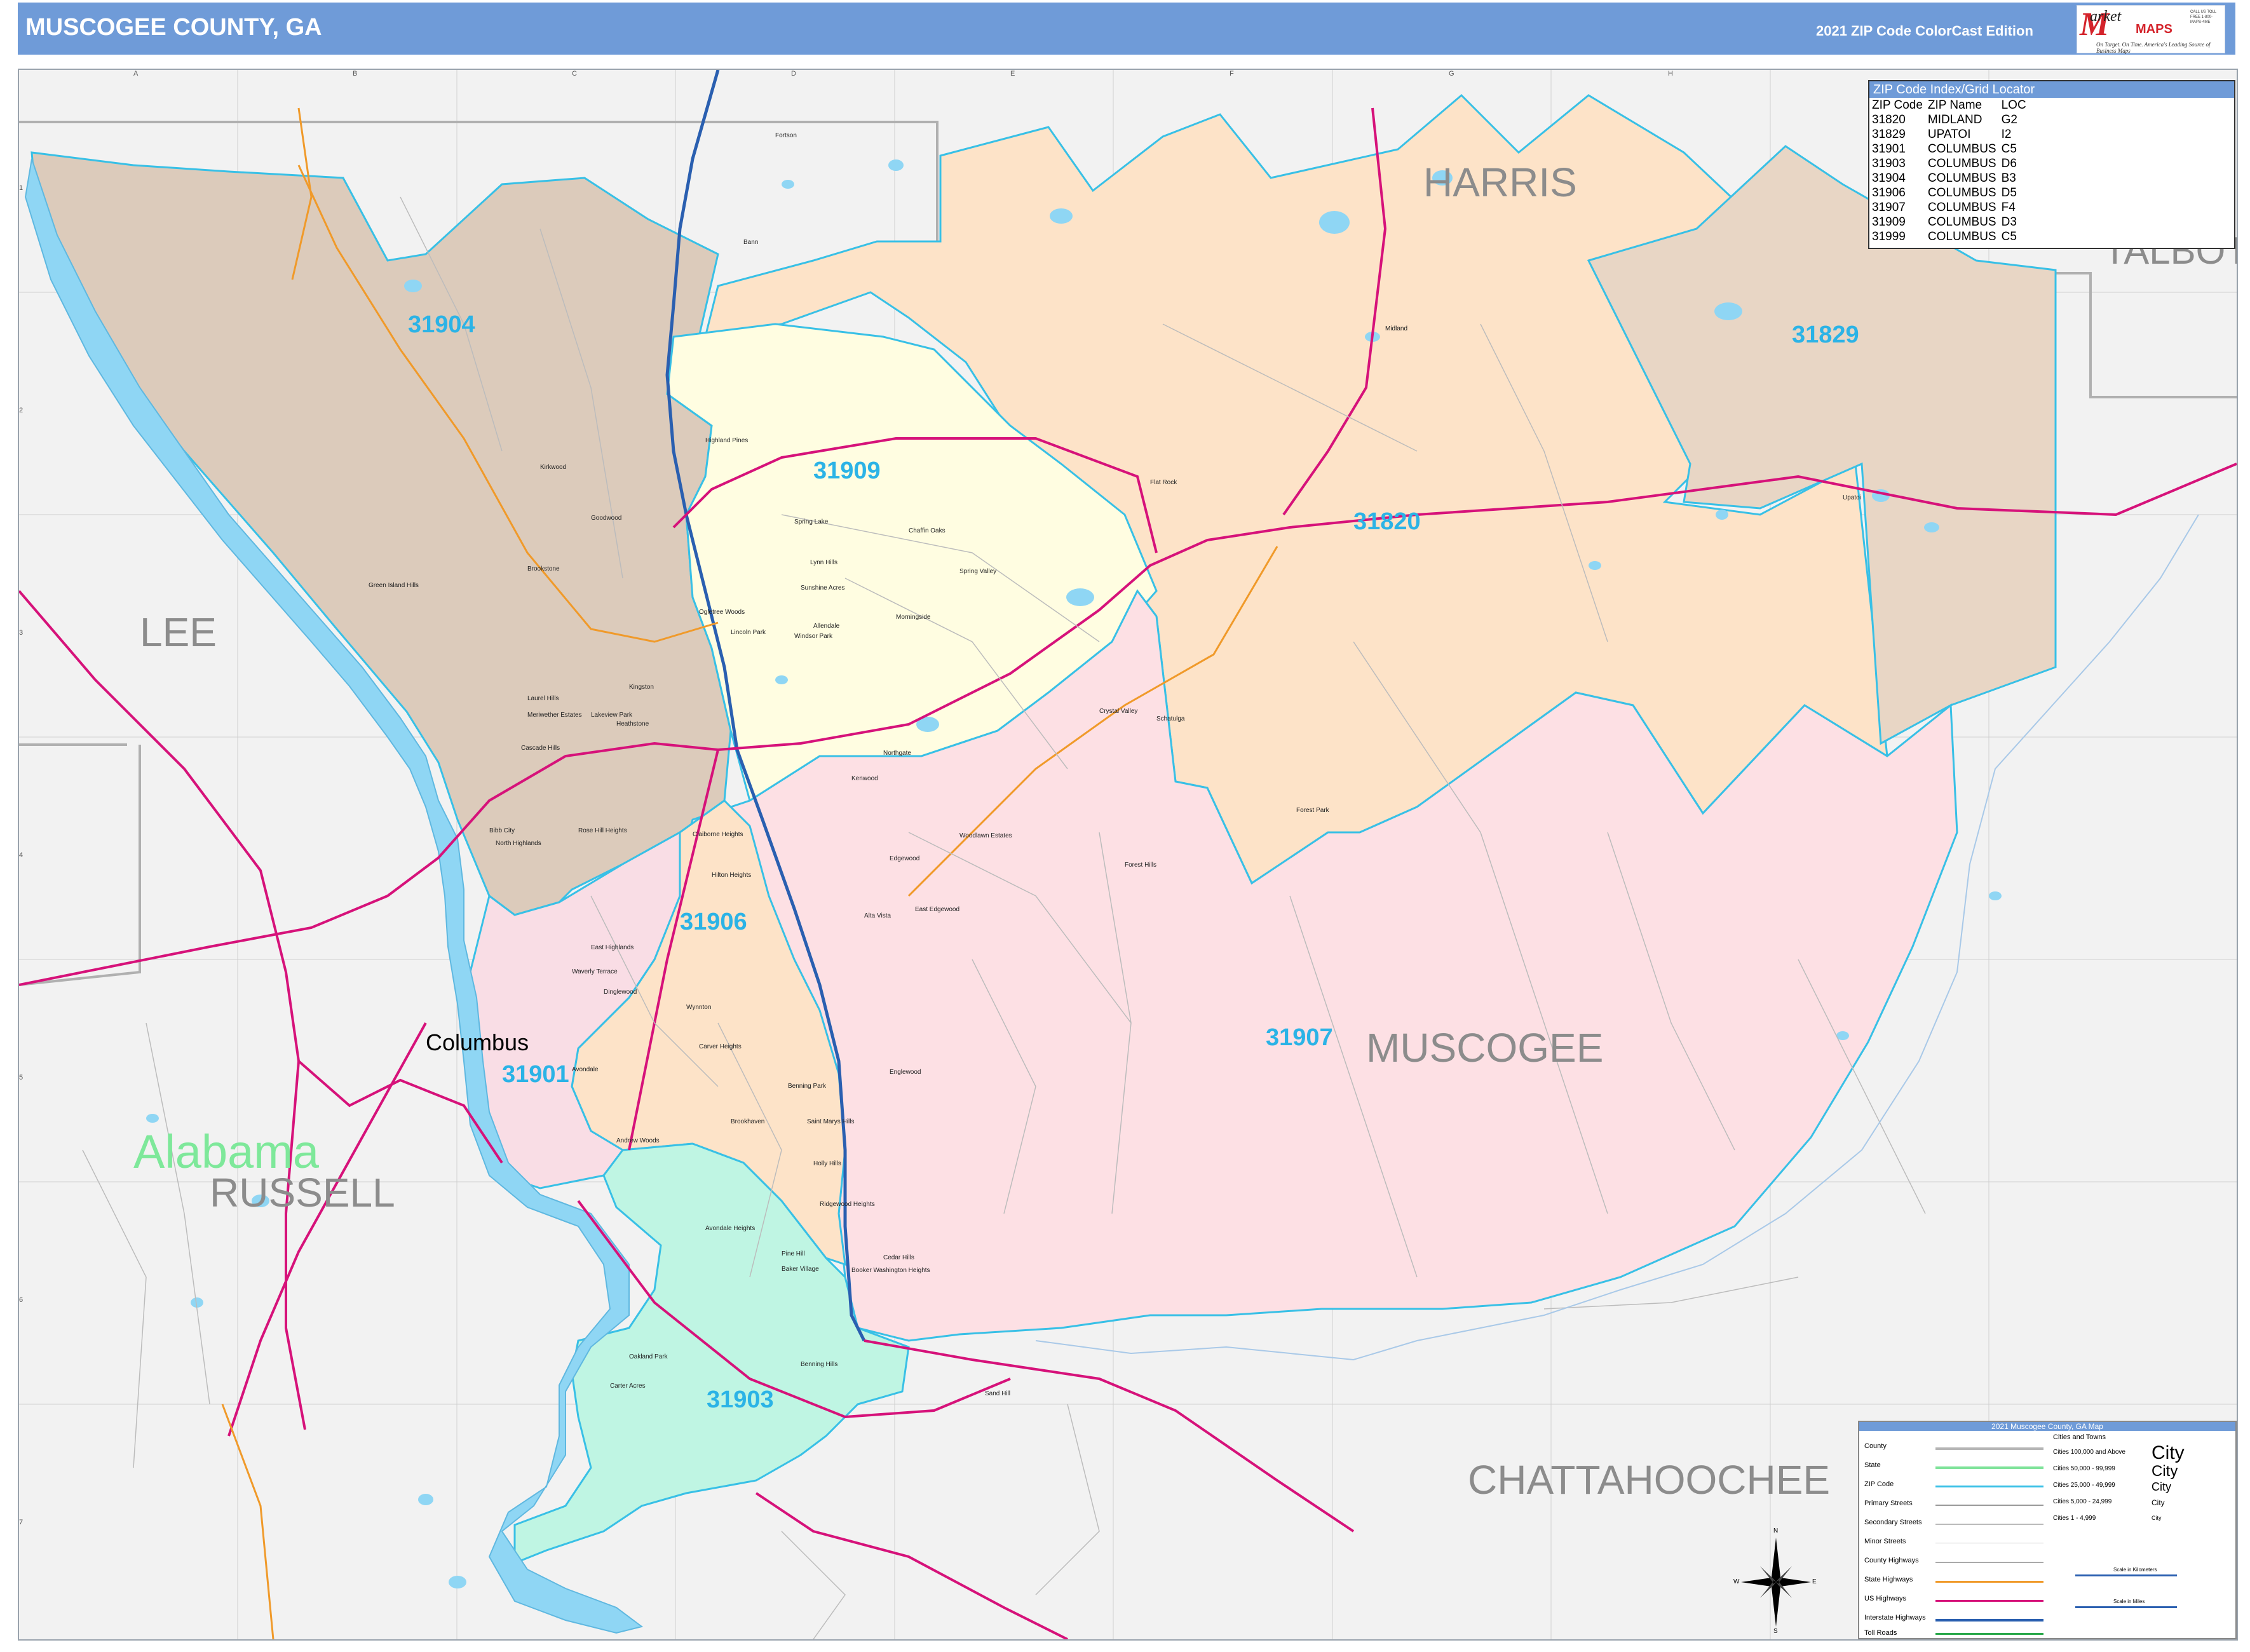  Describe the element at coordinates (1737, 1582) in the screenshot. I see `compass-w: W` at that location.